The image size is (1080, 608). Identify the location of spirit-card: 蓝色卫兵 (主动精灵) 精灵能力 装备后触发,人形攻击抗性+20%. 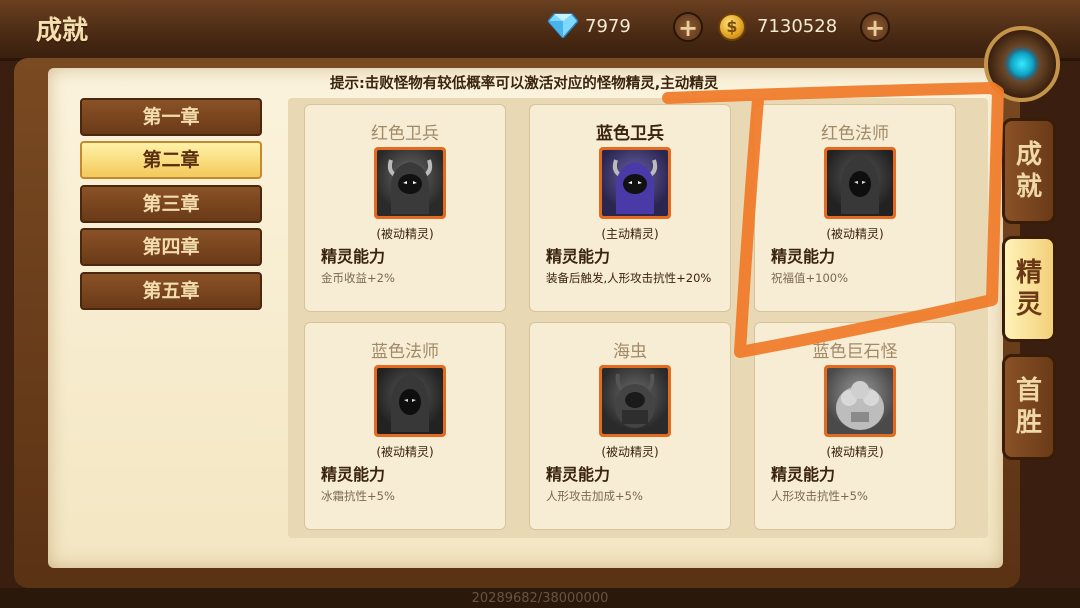
(630, 208).